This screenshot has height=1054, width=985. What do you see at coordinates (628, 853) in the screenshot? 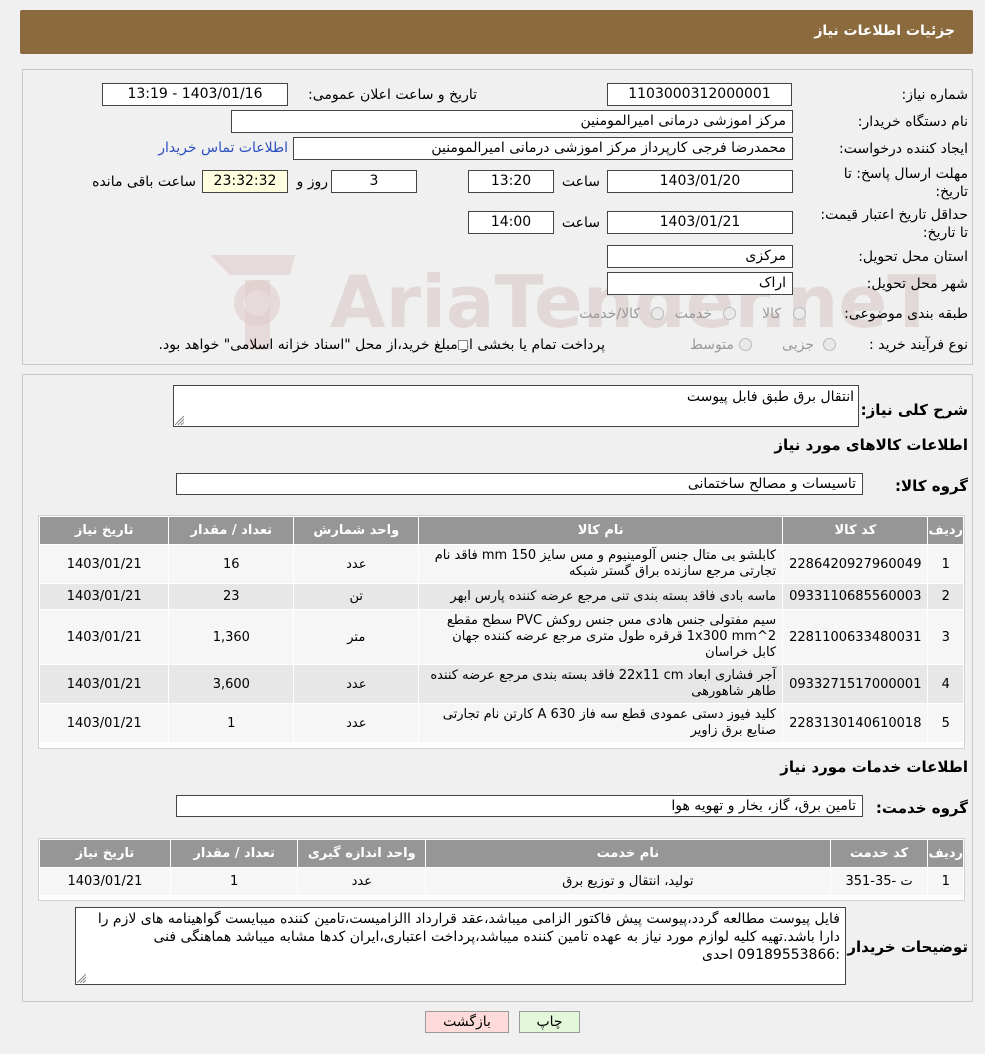
I see `col-name: نام خدمت` at bounding box center [628, 853].